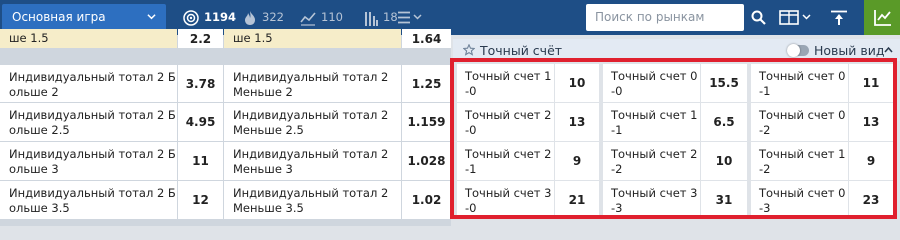 The image size is (900, 240). Describe the element at coordinates (59, 17) in the screenshot. I see `game-select-label: Основная игра` at that location.